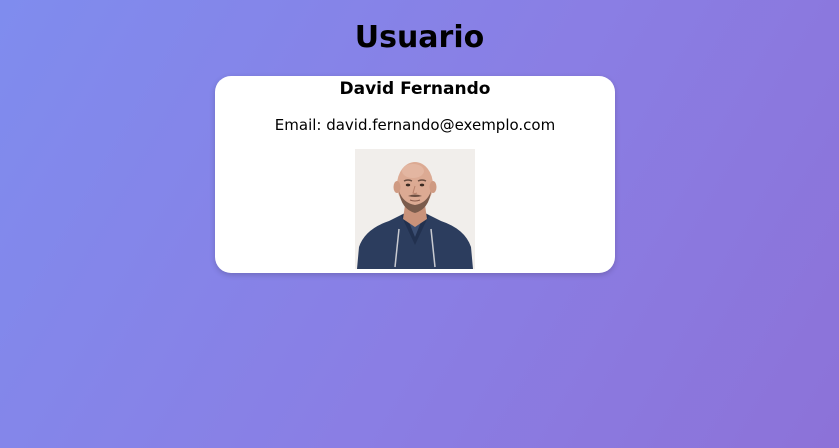 This screenshot has height=448, width=839. What do you see at coordinates (415, 125) in the screenshot?
I see `user-email: Email: david.fernando@exemplo.com` at bounding box center [415, 125].